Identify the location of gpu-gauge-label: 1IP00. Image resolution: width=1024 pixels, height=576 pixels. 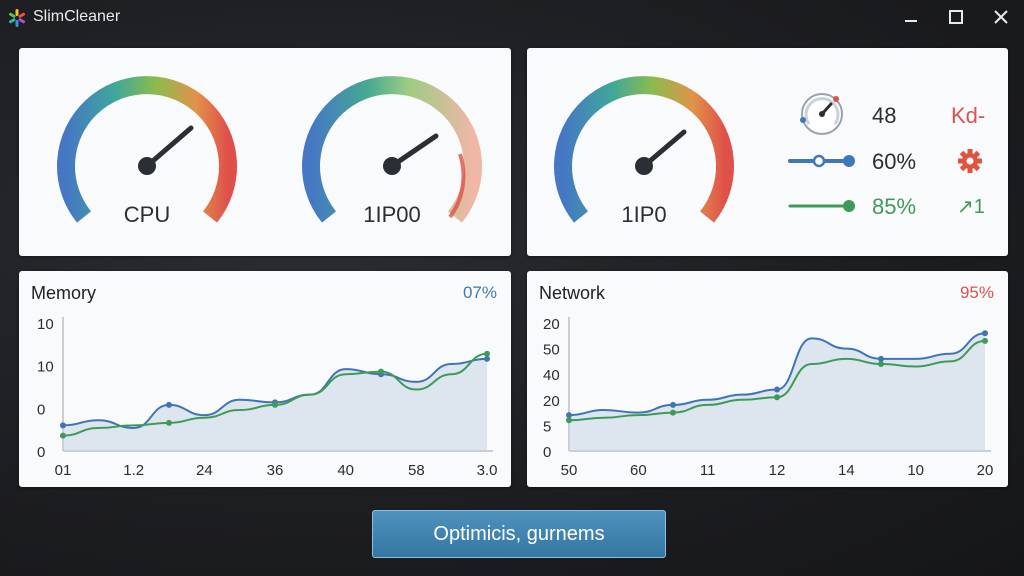
(392, 214).